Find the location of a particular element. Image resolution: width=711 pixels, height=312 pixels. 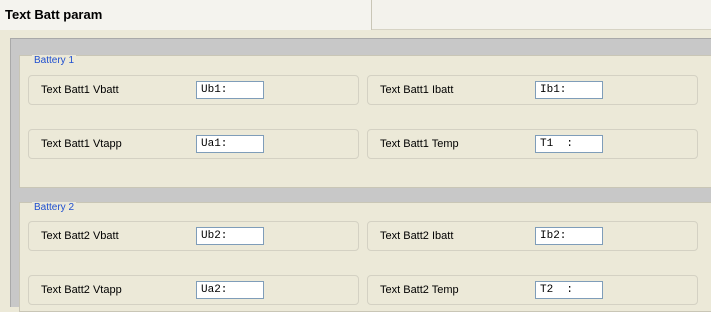

batt2-temp-input: T2 : is located at coordinates (569, 290).